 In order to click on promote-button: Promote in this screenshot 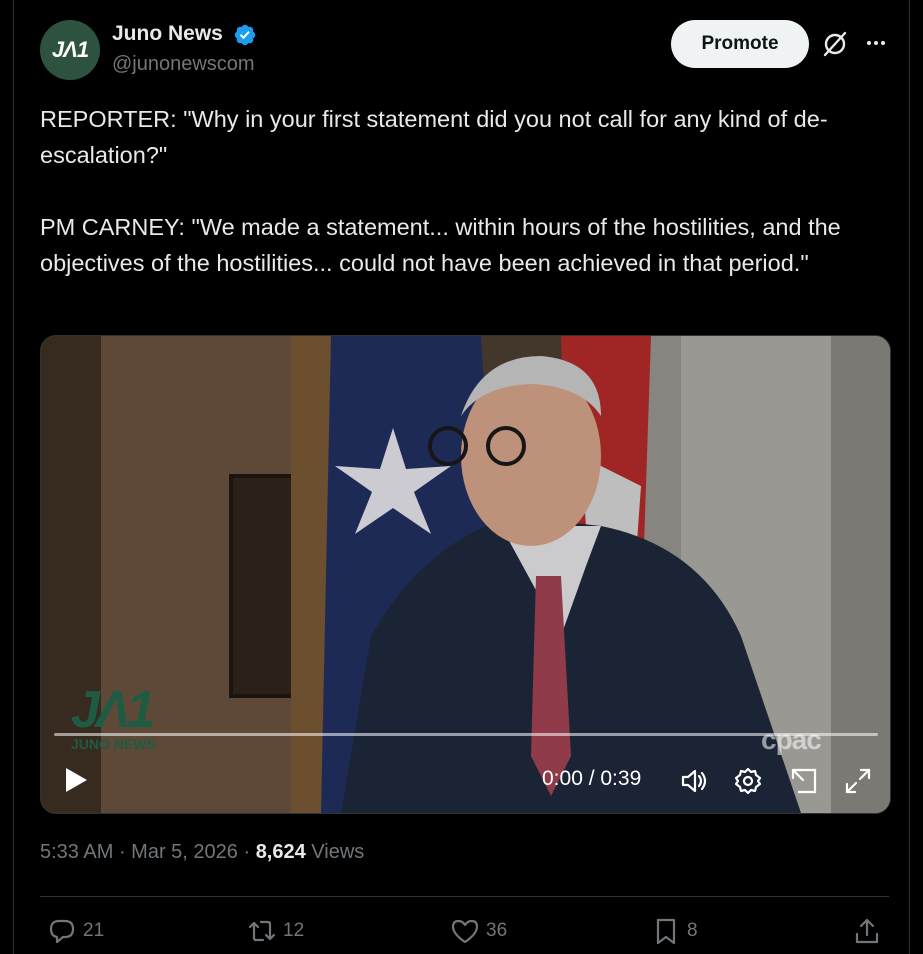, I will do `click(740, 44)`.